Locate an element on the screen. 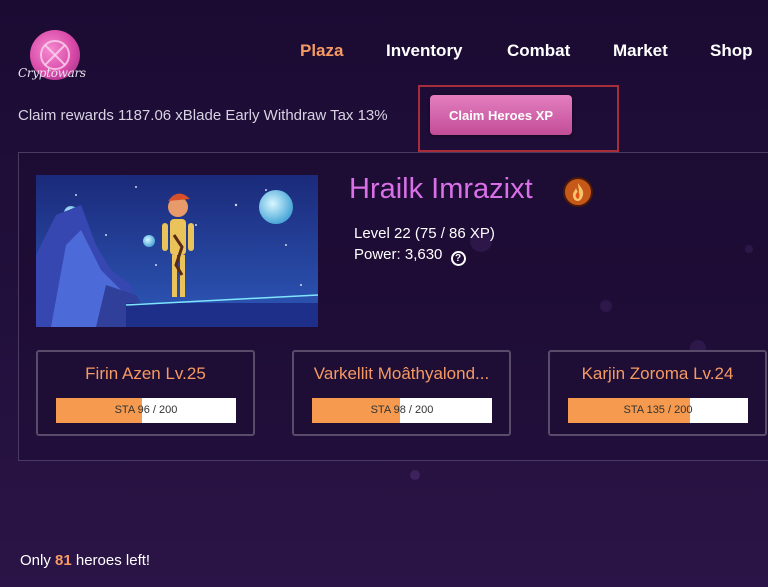  nav-shop: Shop is located at coordinates (731, 51).